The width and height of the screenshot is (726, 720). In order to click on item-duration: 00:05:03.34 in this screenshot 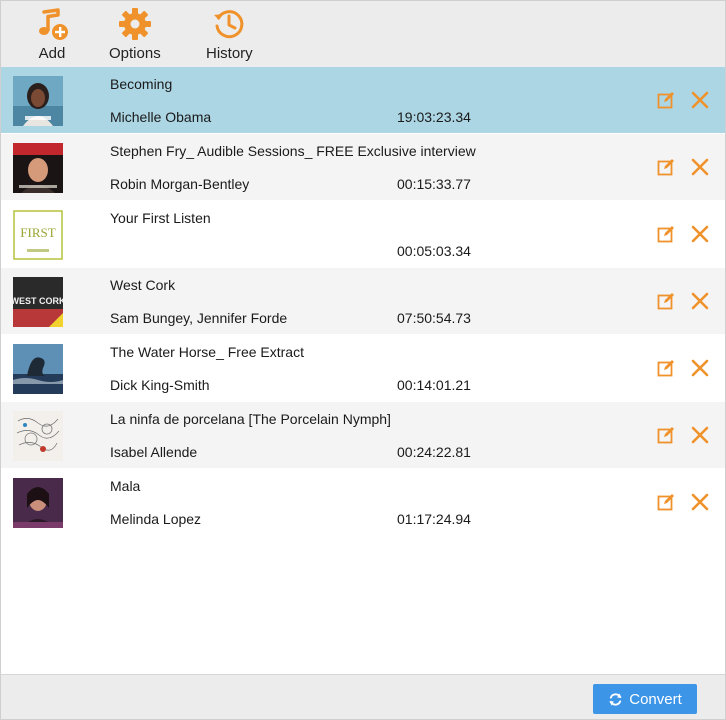, I will do `click(434, 251)`.